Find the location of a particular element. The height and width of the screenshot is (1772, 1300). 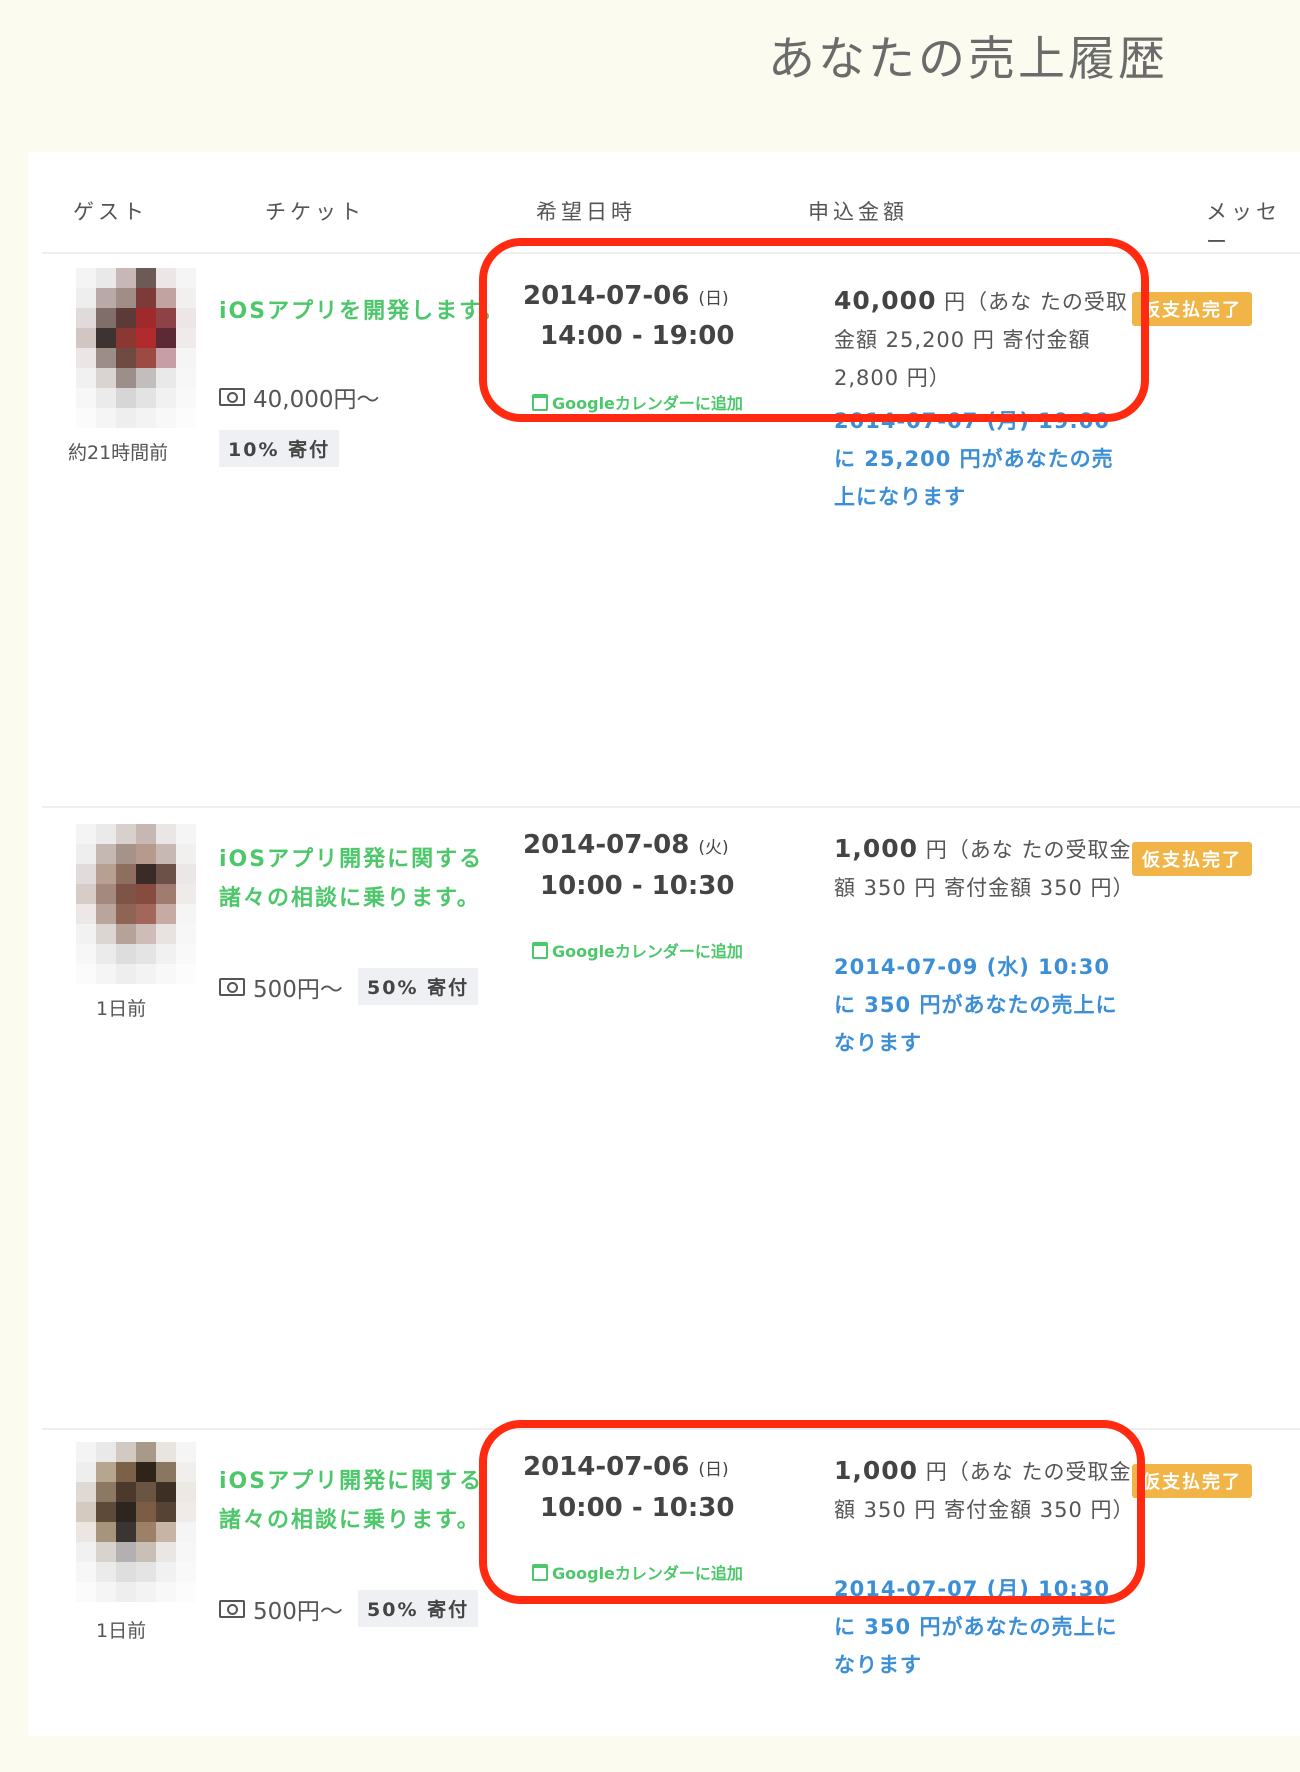

time-ago: 約21時間前 is located at coordinates (118, 453).